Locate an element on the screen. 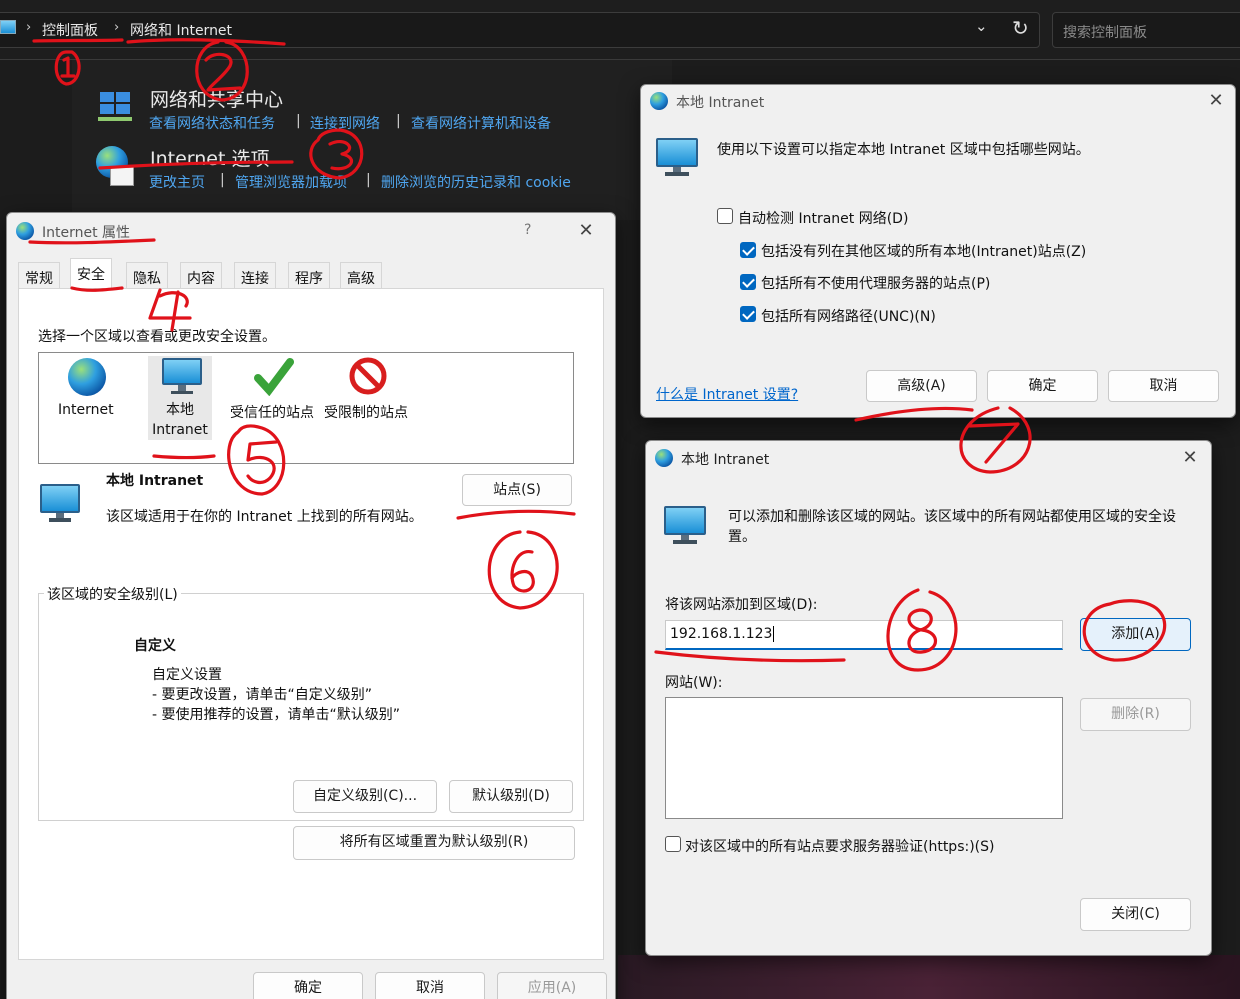  annotation-circle-add is located at coordinates (1124, 630).